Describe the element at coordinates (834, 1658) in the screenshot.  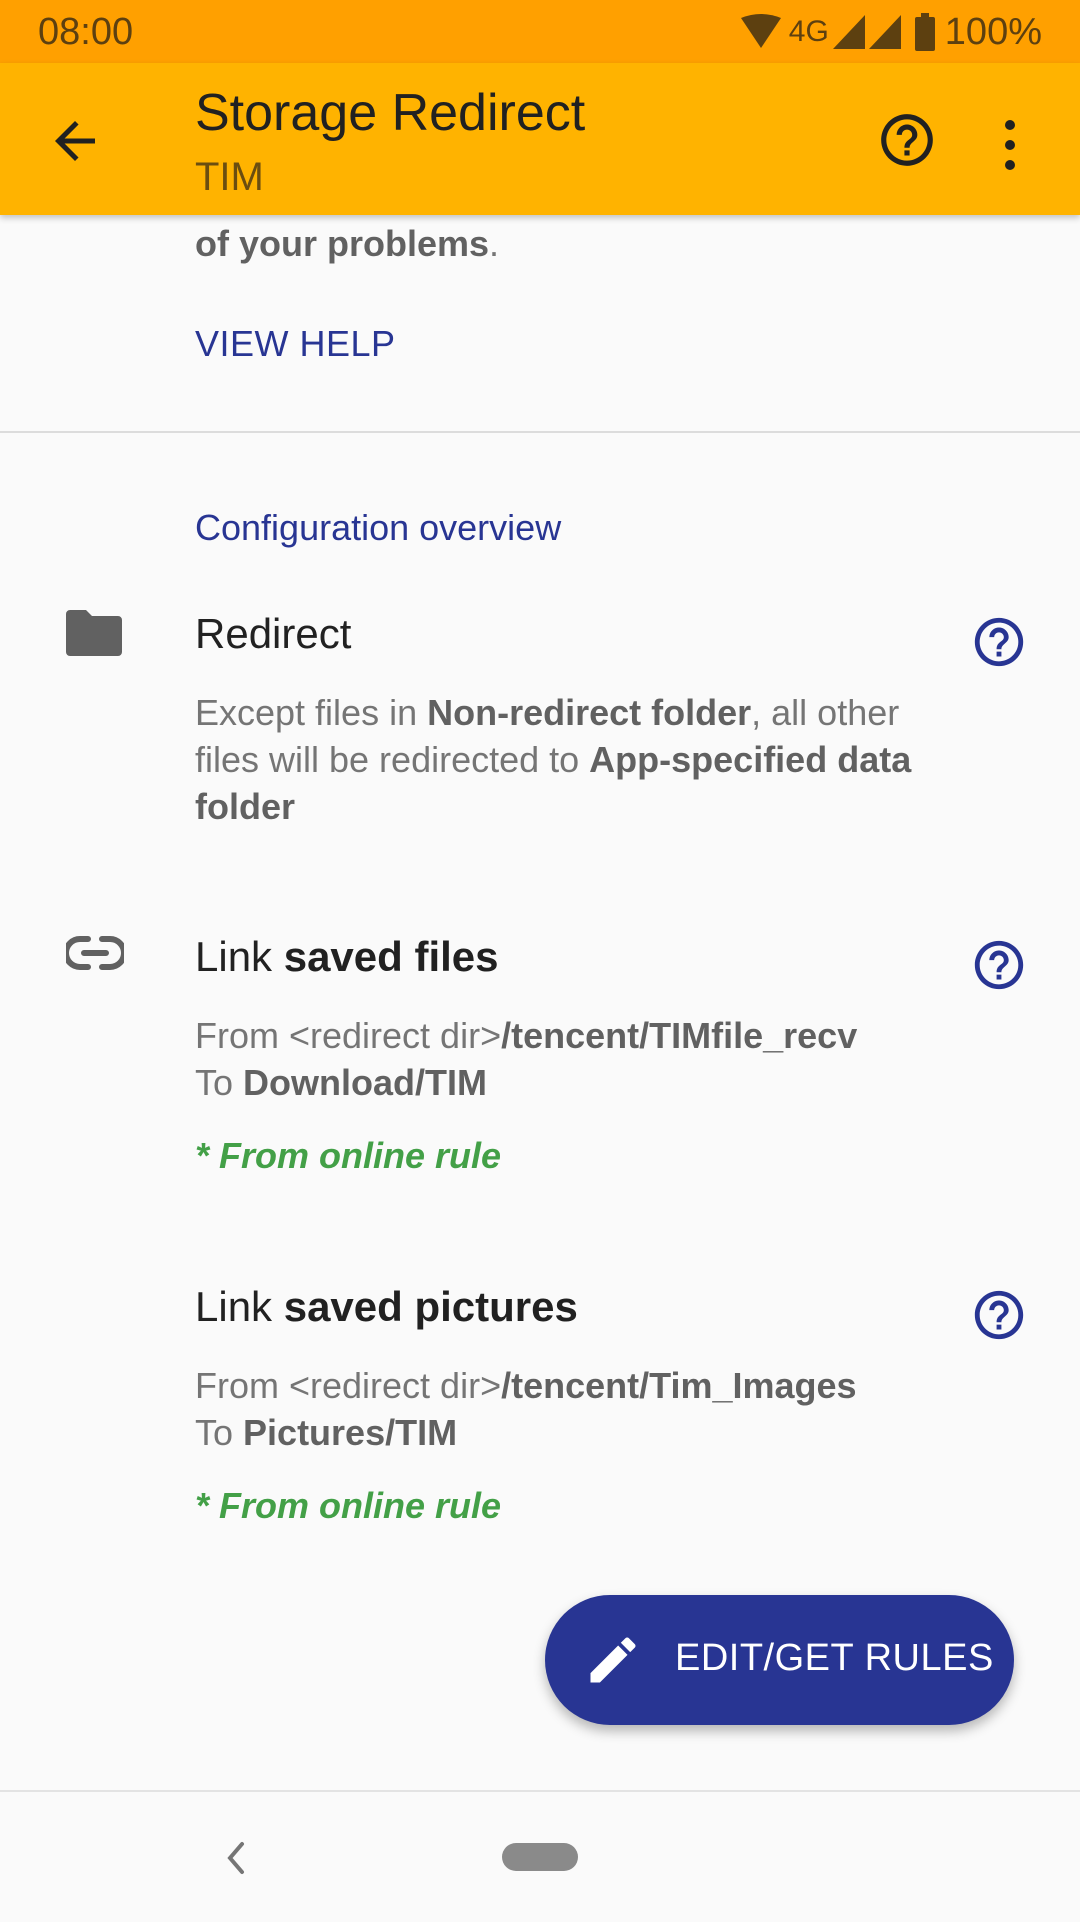
I see `edit-get-rules-label: EDIT/GET RULES` at that location.